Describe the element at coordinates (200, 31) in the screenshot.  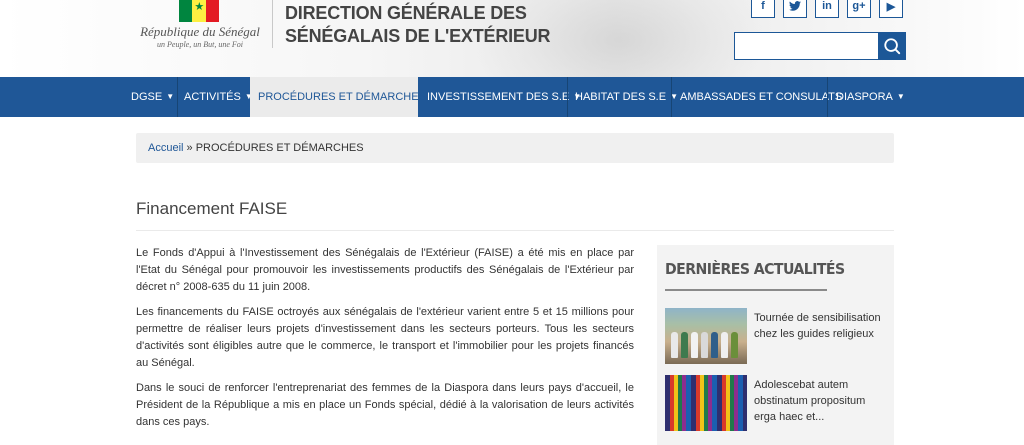
I see `brand-name: République du Sénégal` at that location.